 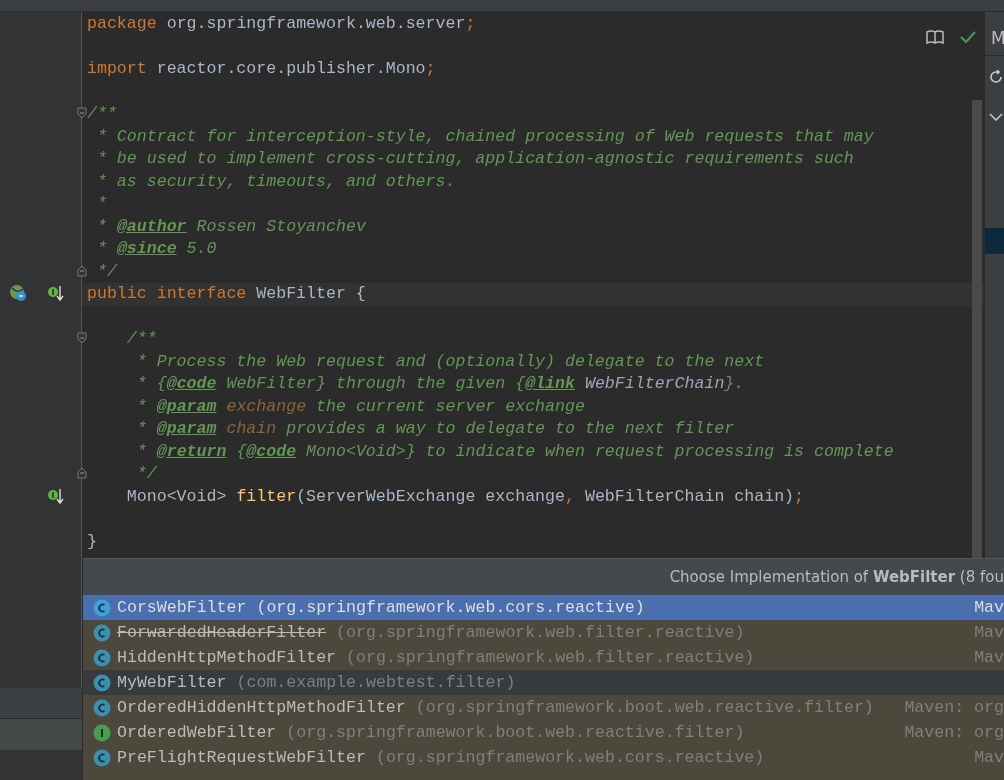 I want to click on code-line: * @author Rossen Stoyanchev, so click(x=231, y=226).